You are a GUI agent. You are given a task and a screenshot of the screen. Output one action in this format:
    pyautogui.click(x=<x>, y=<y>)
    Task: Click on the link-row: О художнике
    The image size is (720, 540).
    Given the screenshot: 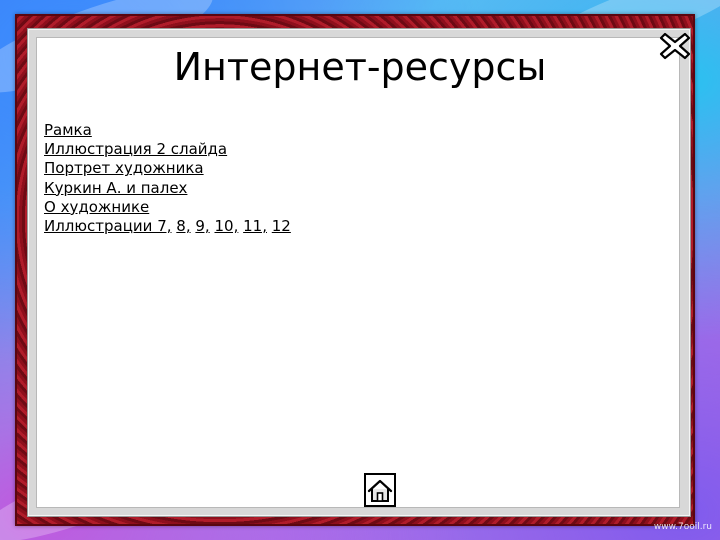 What is the action you would take?
    pyautogui.click(x=167, y=207)
    